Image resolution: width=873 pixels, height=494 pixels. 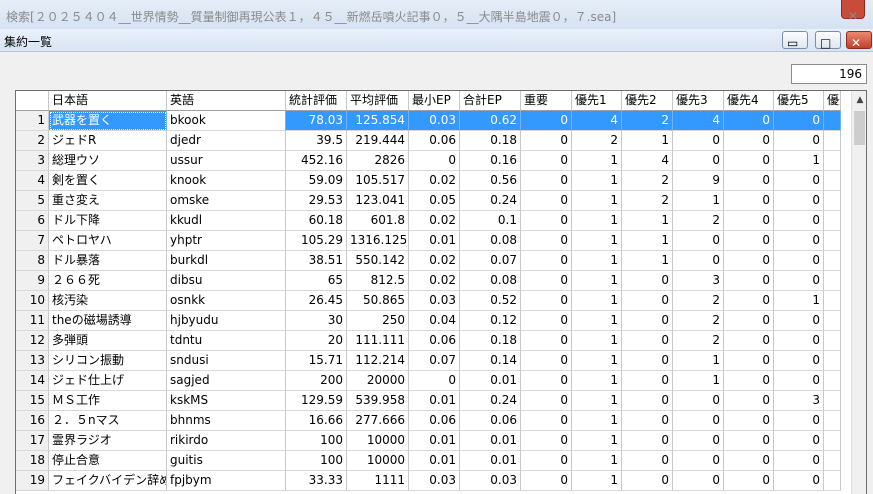 What do you see at coordinates (490, 201) in the screenshot?
I see `cell-value: 0.24` at bounding box center [490, 201].